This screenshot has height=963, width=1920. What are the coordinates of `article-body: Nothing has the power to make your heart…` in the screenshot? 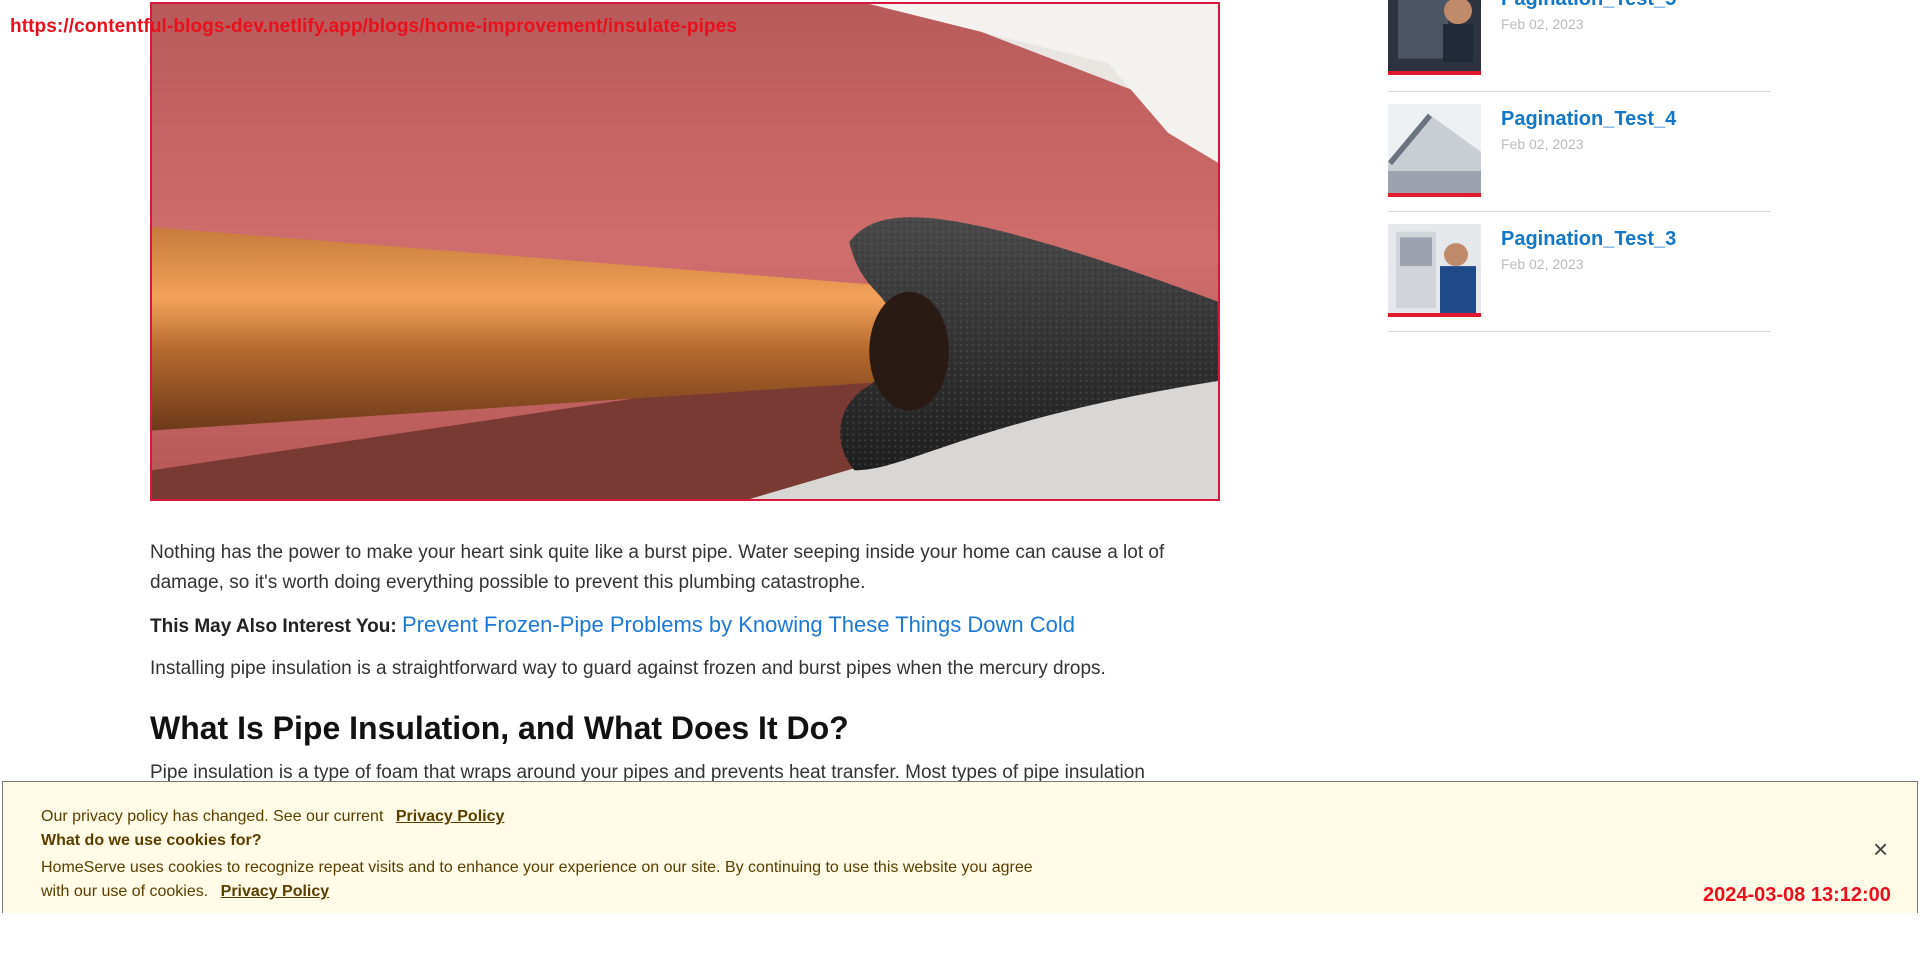 It's located at (687, 663).